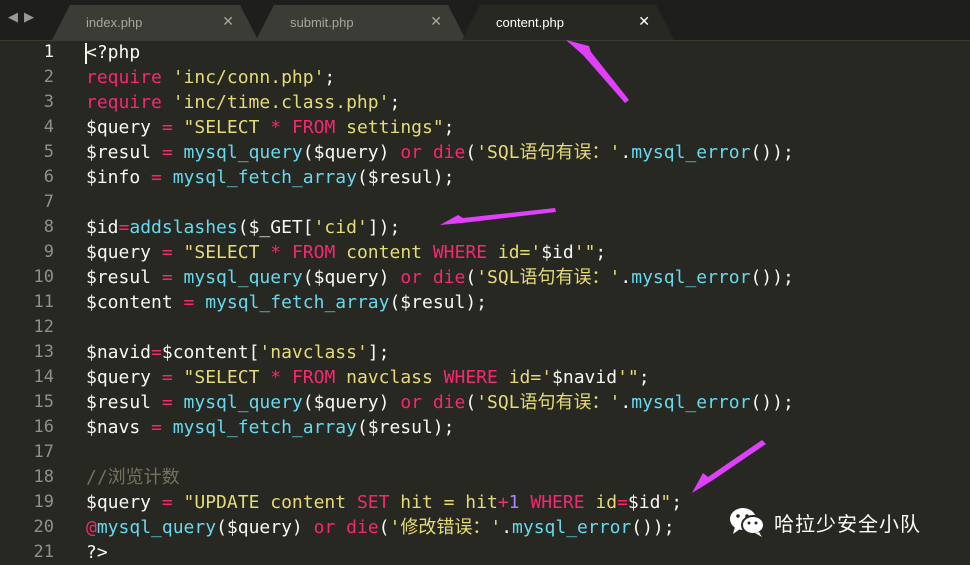 This screenshot has width=970, height=565. I want to click on code-token: FROM, so click(313, 377).